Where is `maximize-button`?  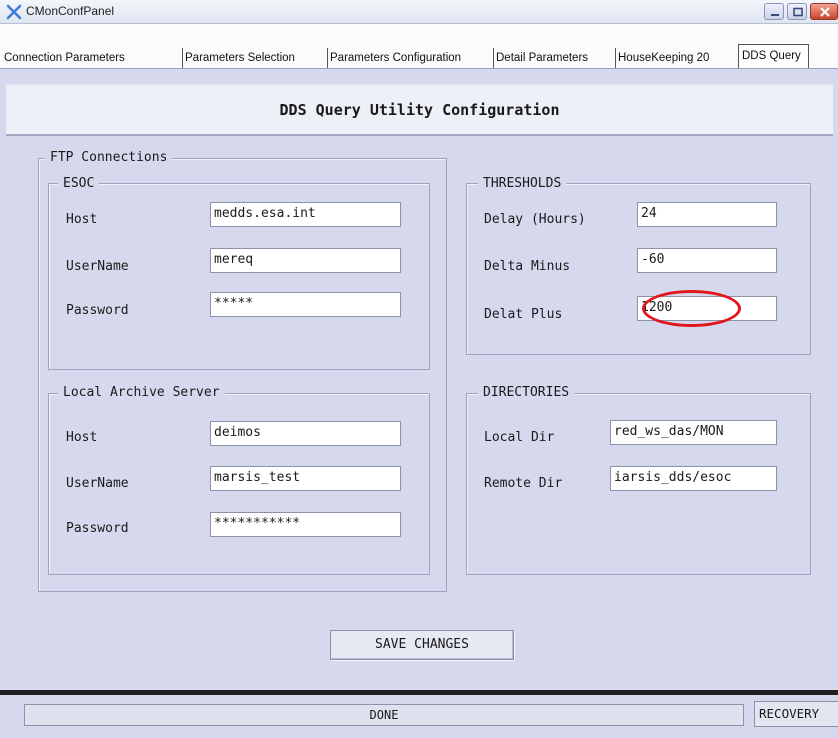 maximize-button is located at coordinates (797, 11).